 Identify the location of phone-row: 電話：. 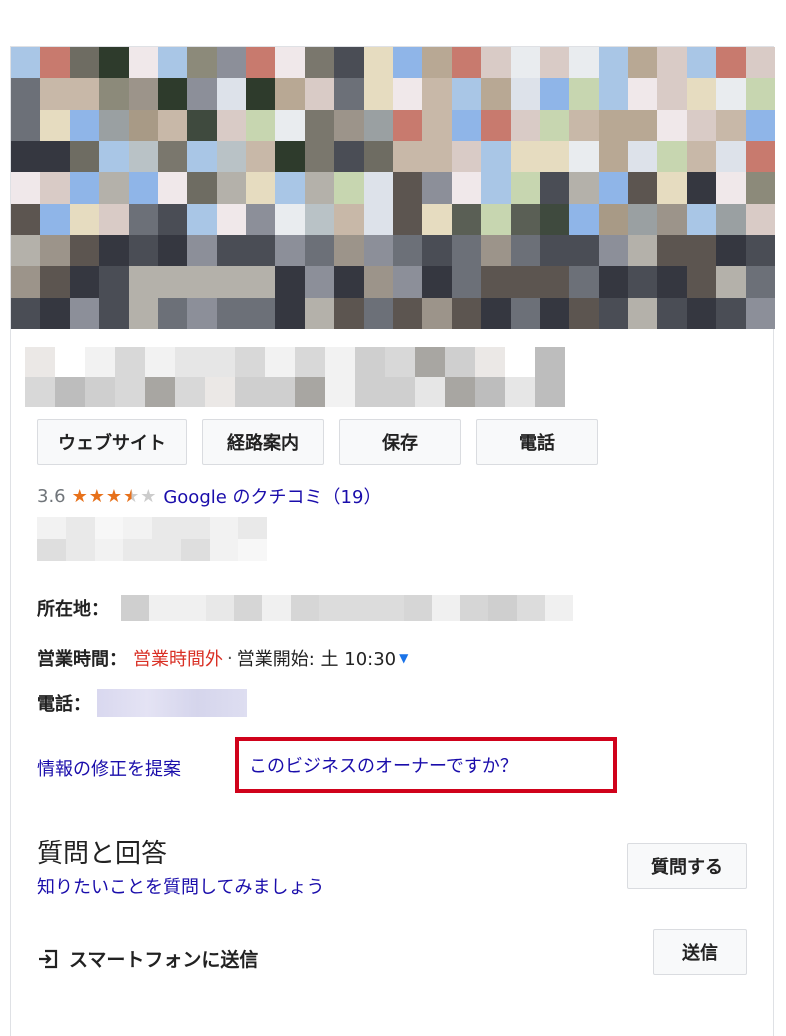
(142, 703).